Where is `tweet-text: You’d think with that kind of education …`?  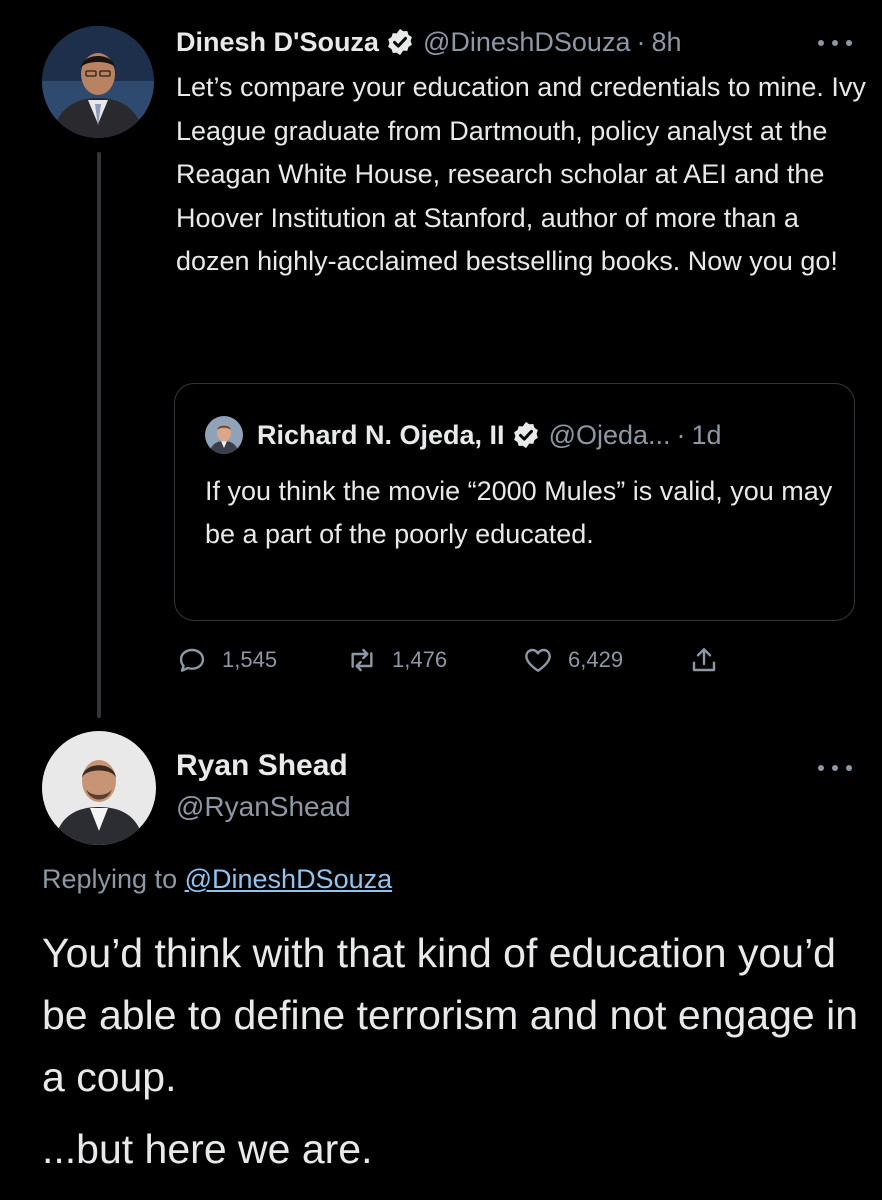
tweet-text: You’d think with that kind of education … is located at coordinates (450, 1015).